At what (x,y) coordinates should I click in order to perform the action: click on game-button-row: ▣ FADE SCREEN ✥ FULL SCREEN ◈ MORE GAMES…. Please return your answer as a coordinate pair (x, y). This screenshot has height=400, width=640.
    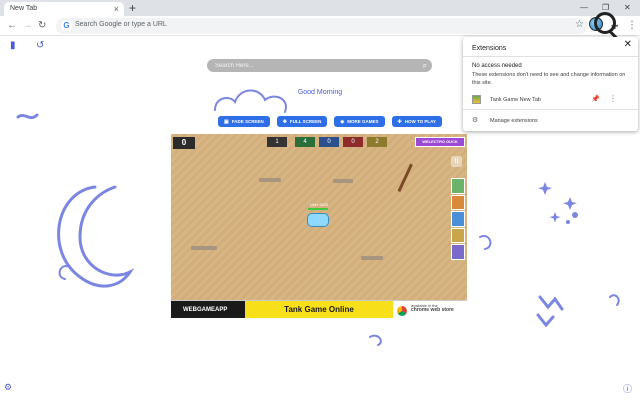
    Looking at the image, I should click on (330, 121).